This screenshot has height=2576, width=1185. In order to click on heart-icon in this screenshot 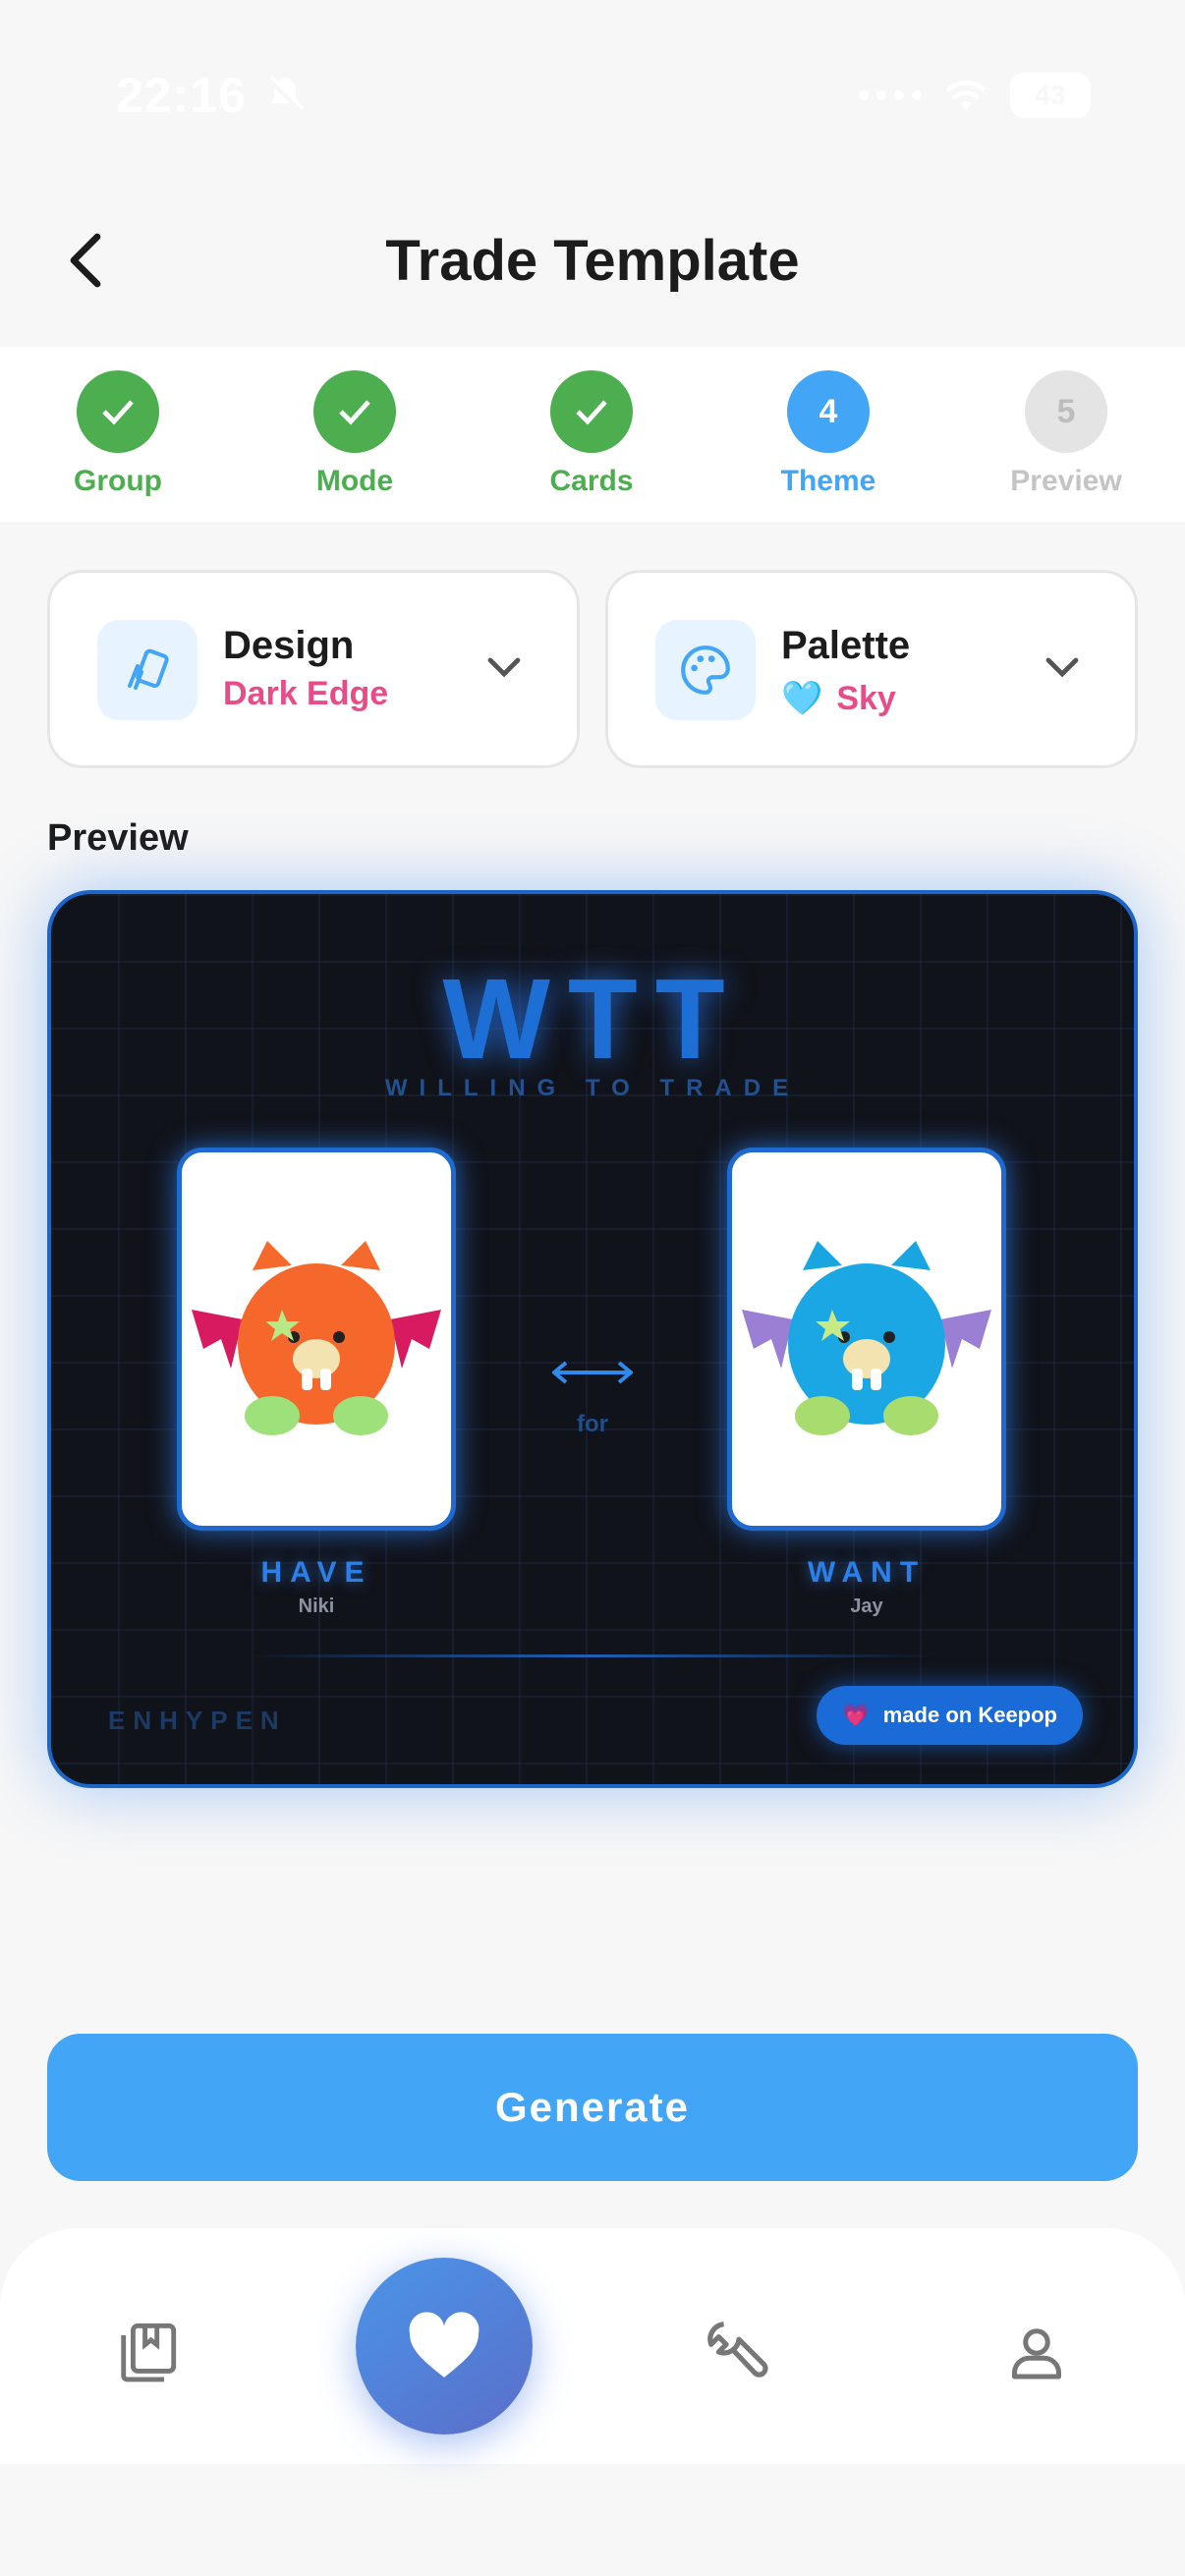, I will do `click(445, 2345)`.